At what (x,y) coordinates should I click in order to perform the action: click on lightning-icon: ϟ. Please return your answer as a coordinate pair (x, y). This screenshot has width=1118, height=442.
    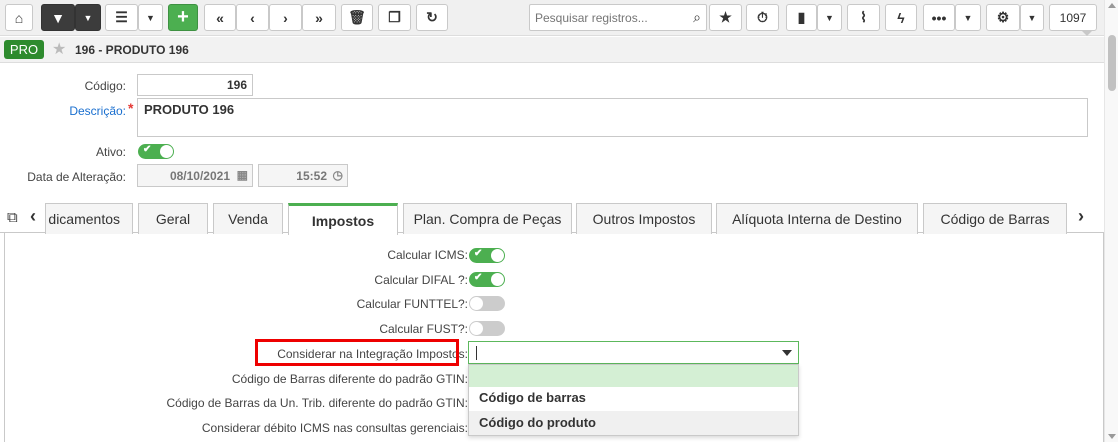
    Looking at the image, I should click on (901, 17).